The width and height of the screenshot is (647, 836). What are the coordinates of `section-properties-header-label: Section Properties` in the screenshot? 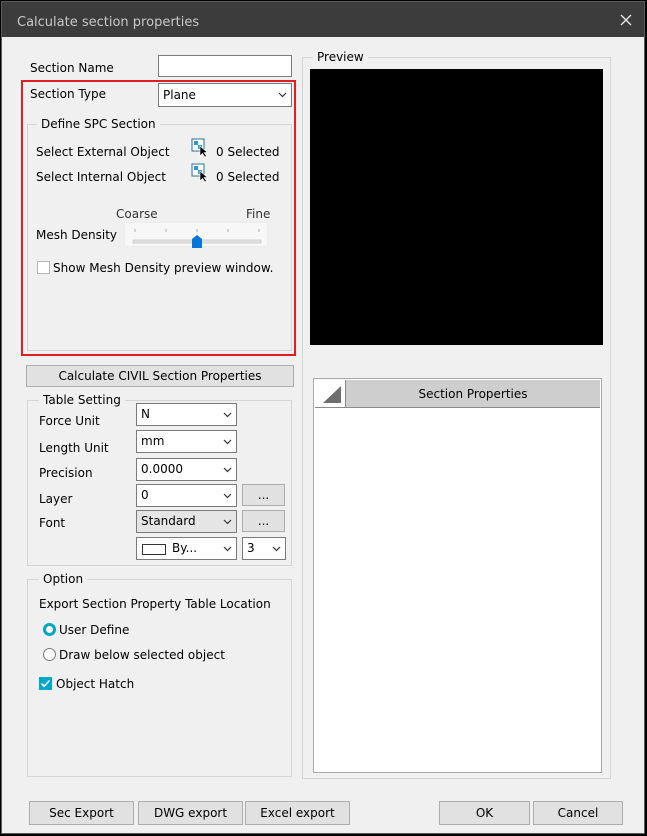 It's located at (473, 393).